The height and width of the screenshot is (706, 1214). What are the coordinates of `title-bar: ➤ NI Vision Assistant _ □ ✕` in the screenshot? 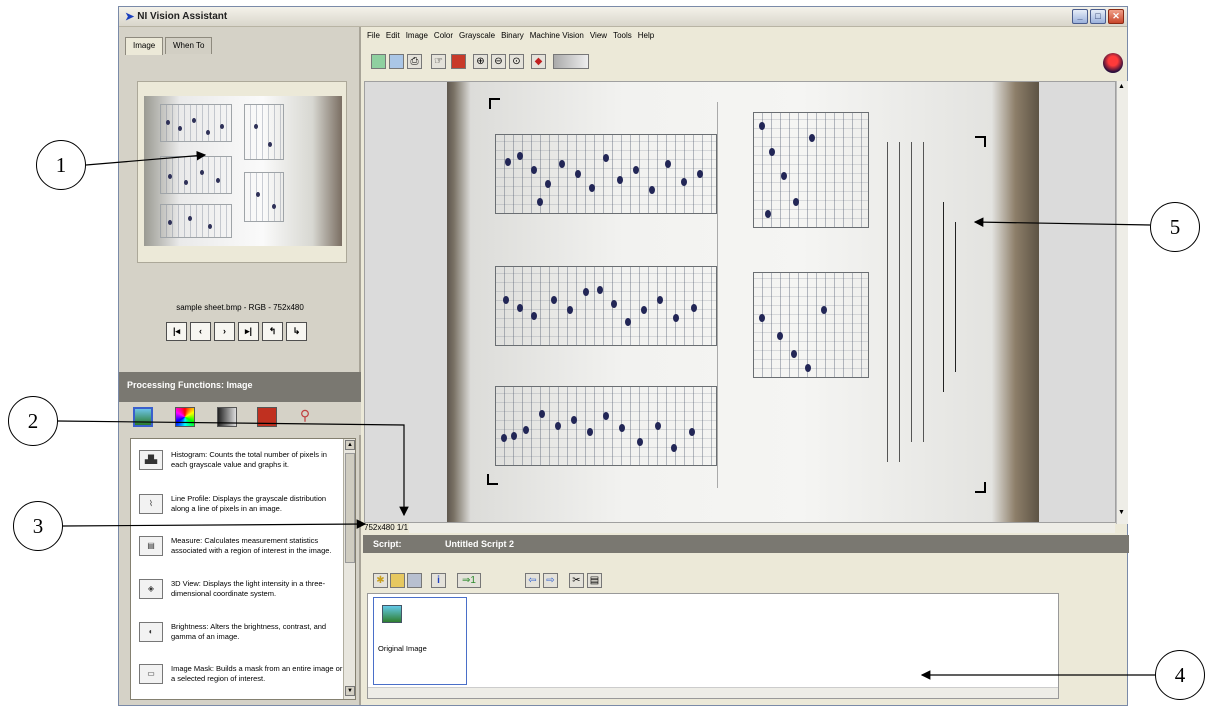 It's located at (623, 17).